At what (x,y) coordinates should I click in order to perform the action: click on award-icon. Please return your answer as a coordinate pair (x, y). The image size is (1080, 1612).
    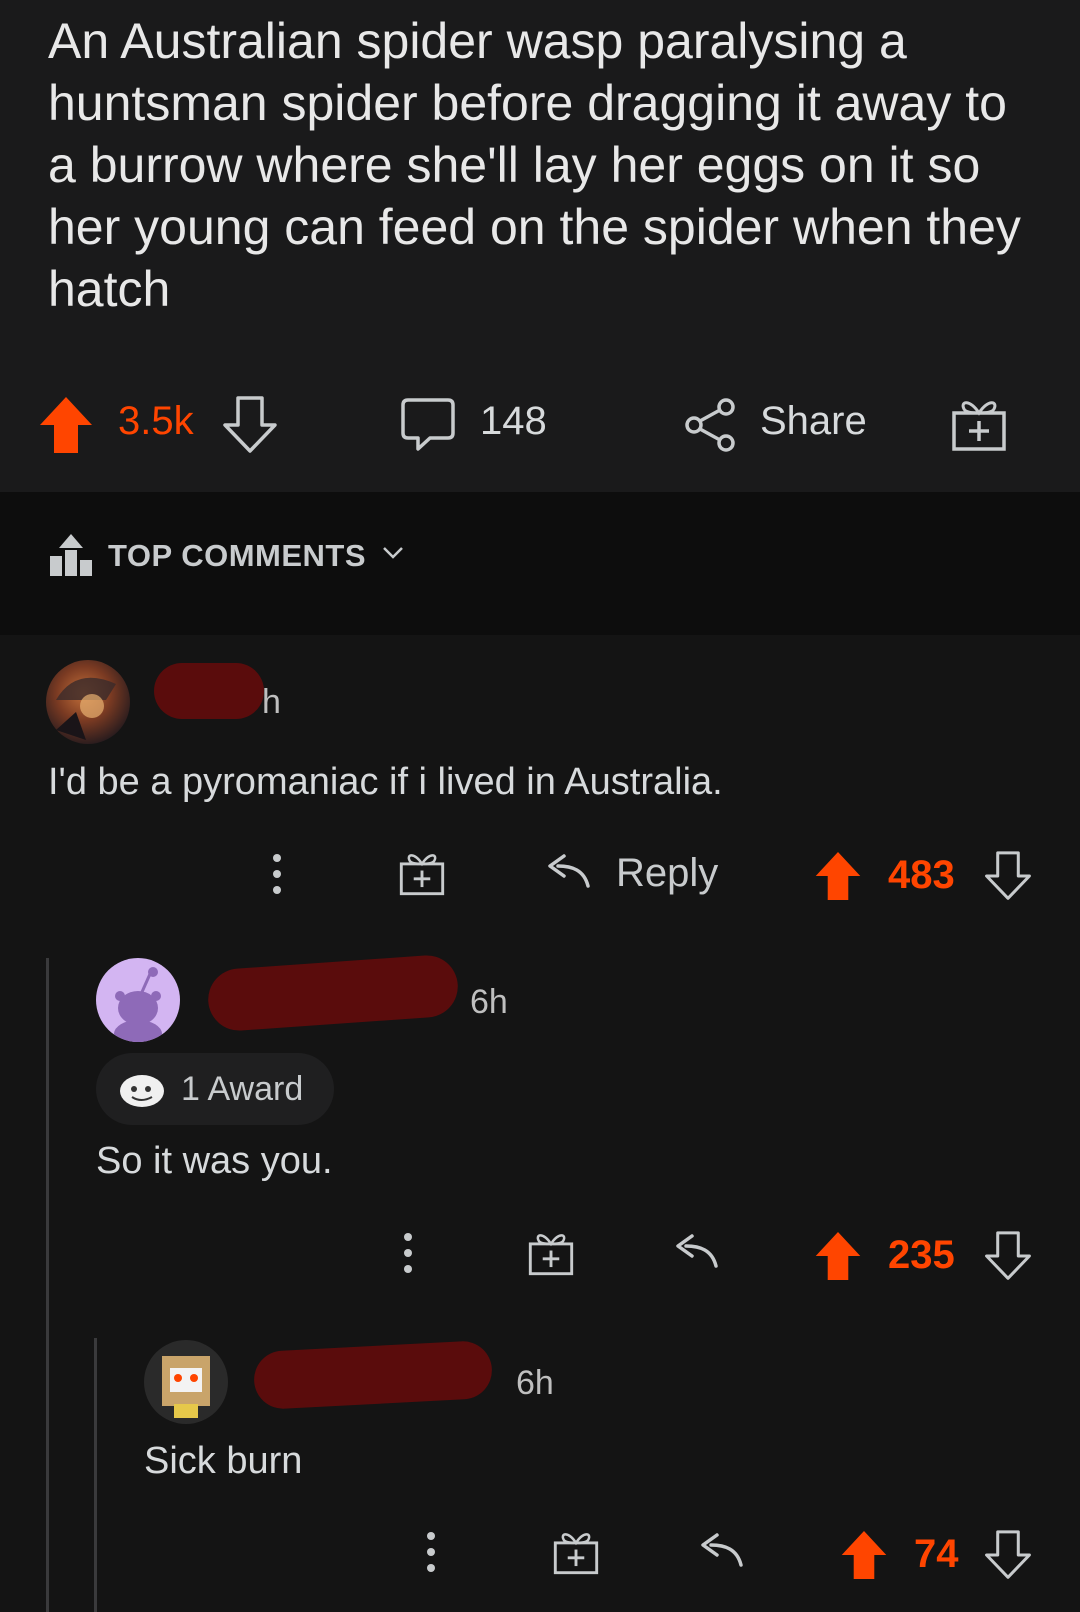
    Looking at the image, I should click on (142, 1089).